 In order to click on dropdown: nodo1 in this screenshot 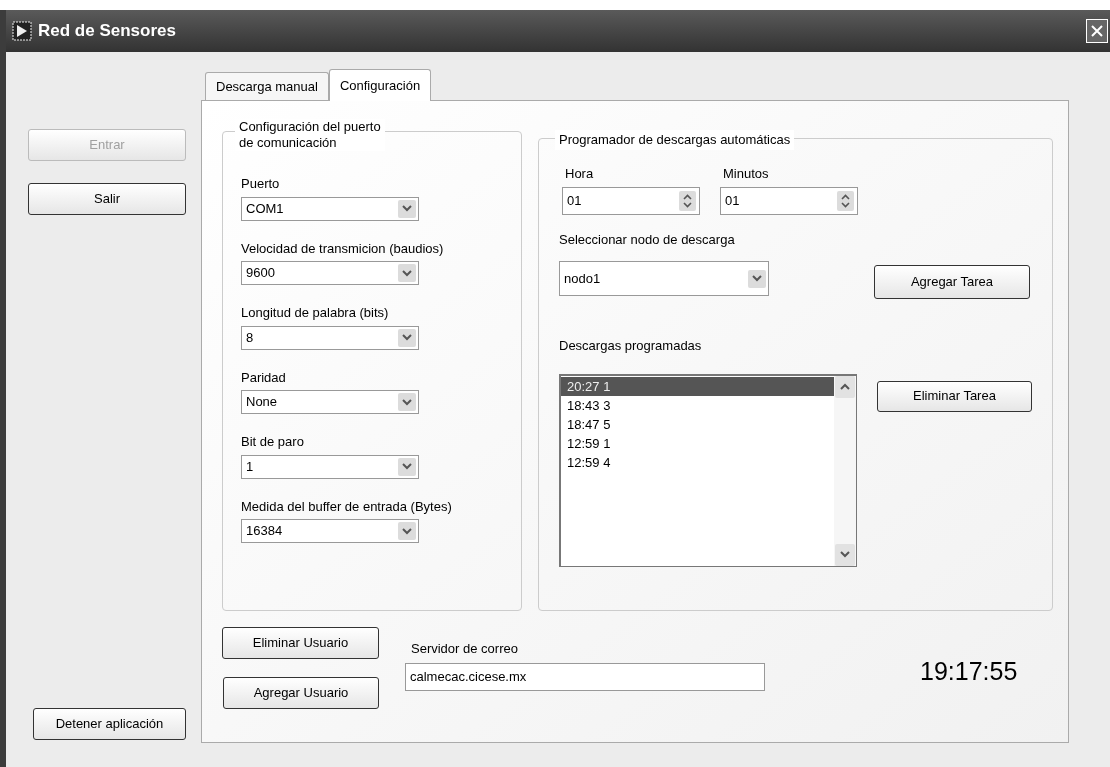, I will do `click(664, 278)`.